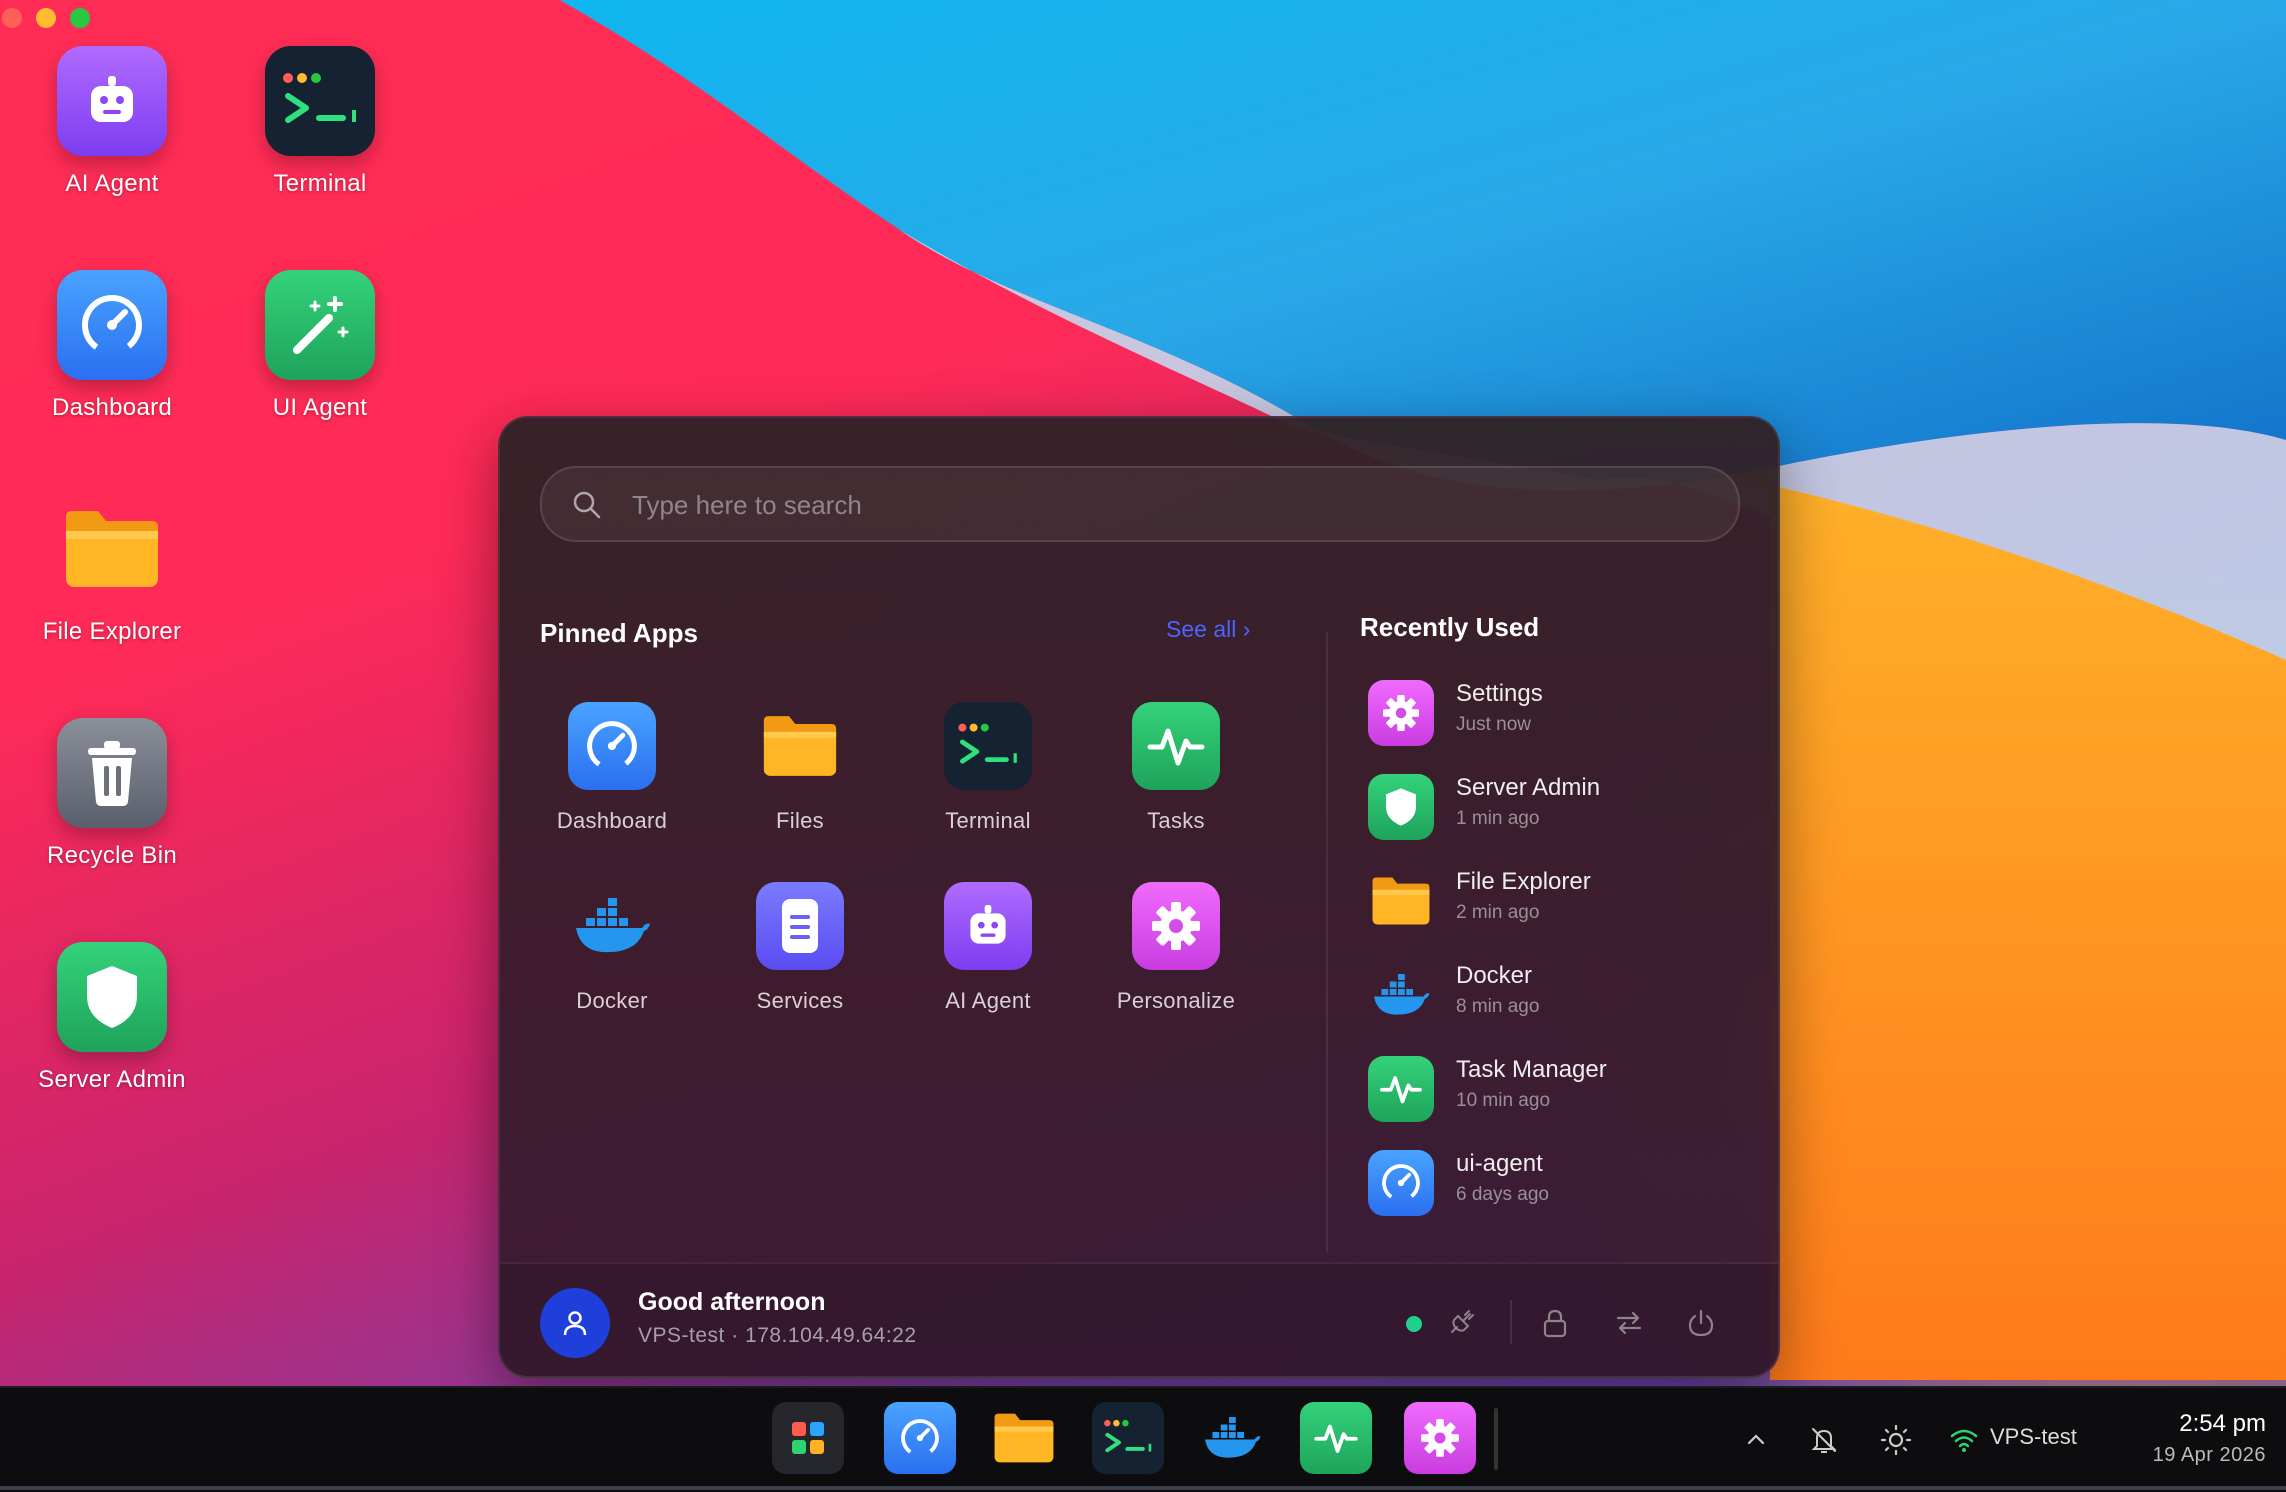  What do you see at coordinates (1414, 1324) in the screenshot?
I see `connection-status-dot` at bounding box center [1414, 1324].